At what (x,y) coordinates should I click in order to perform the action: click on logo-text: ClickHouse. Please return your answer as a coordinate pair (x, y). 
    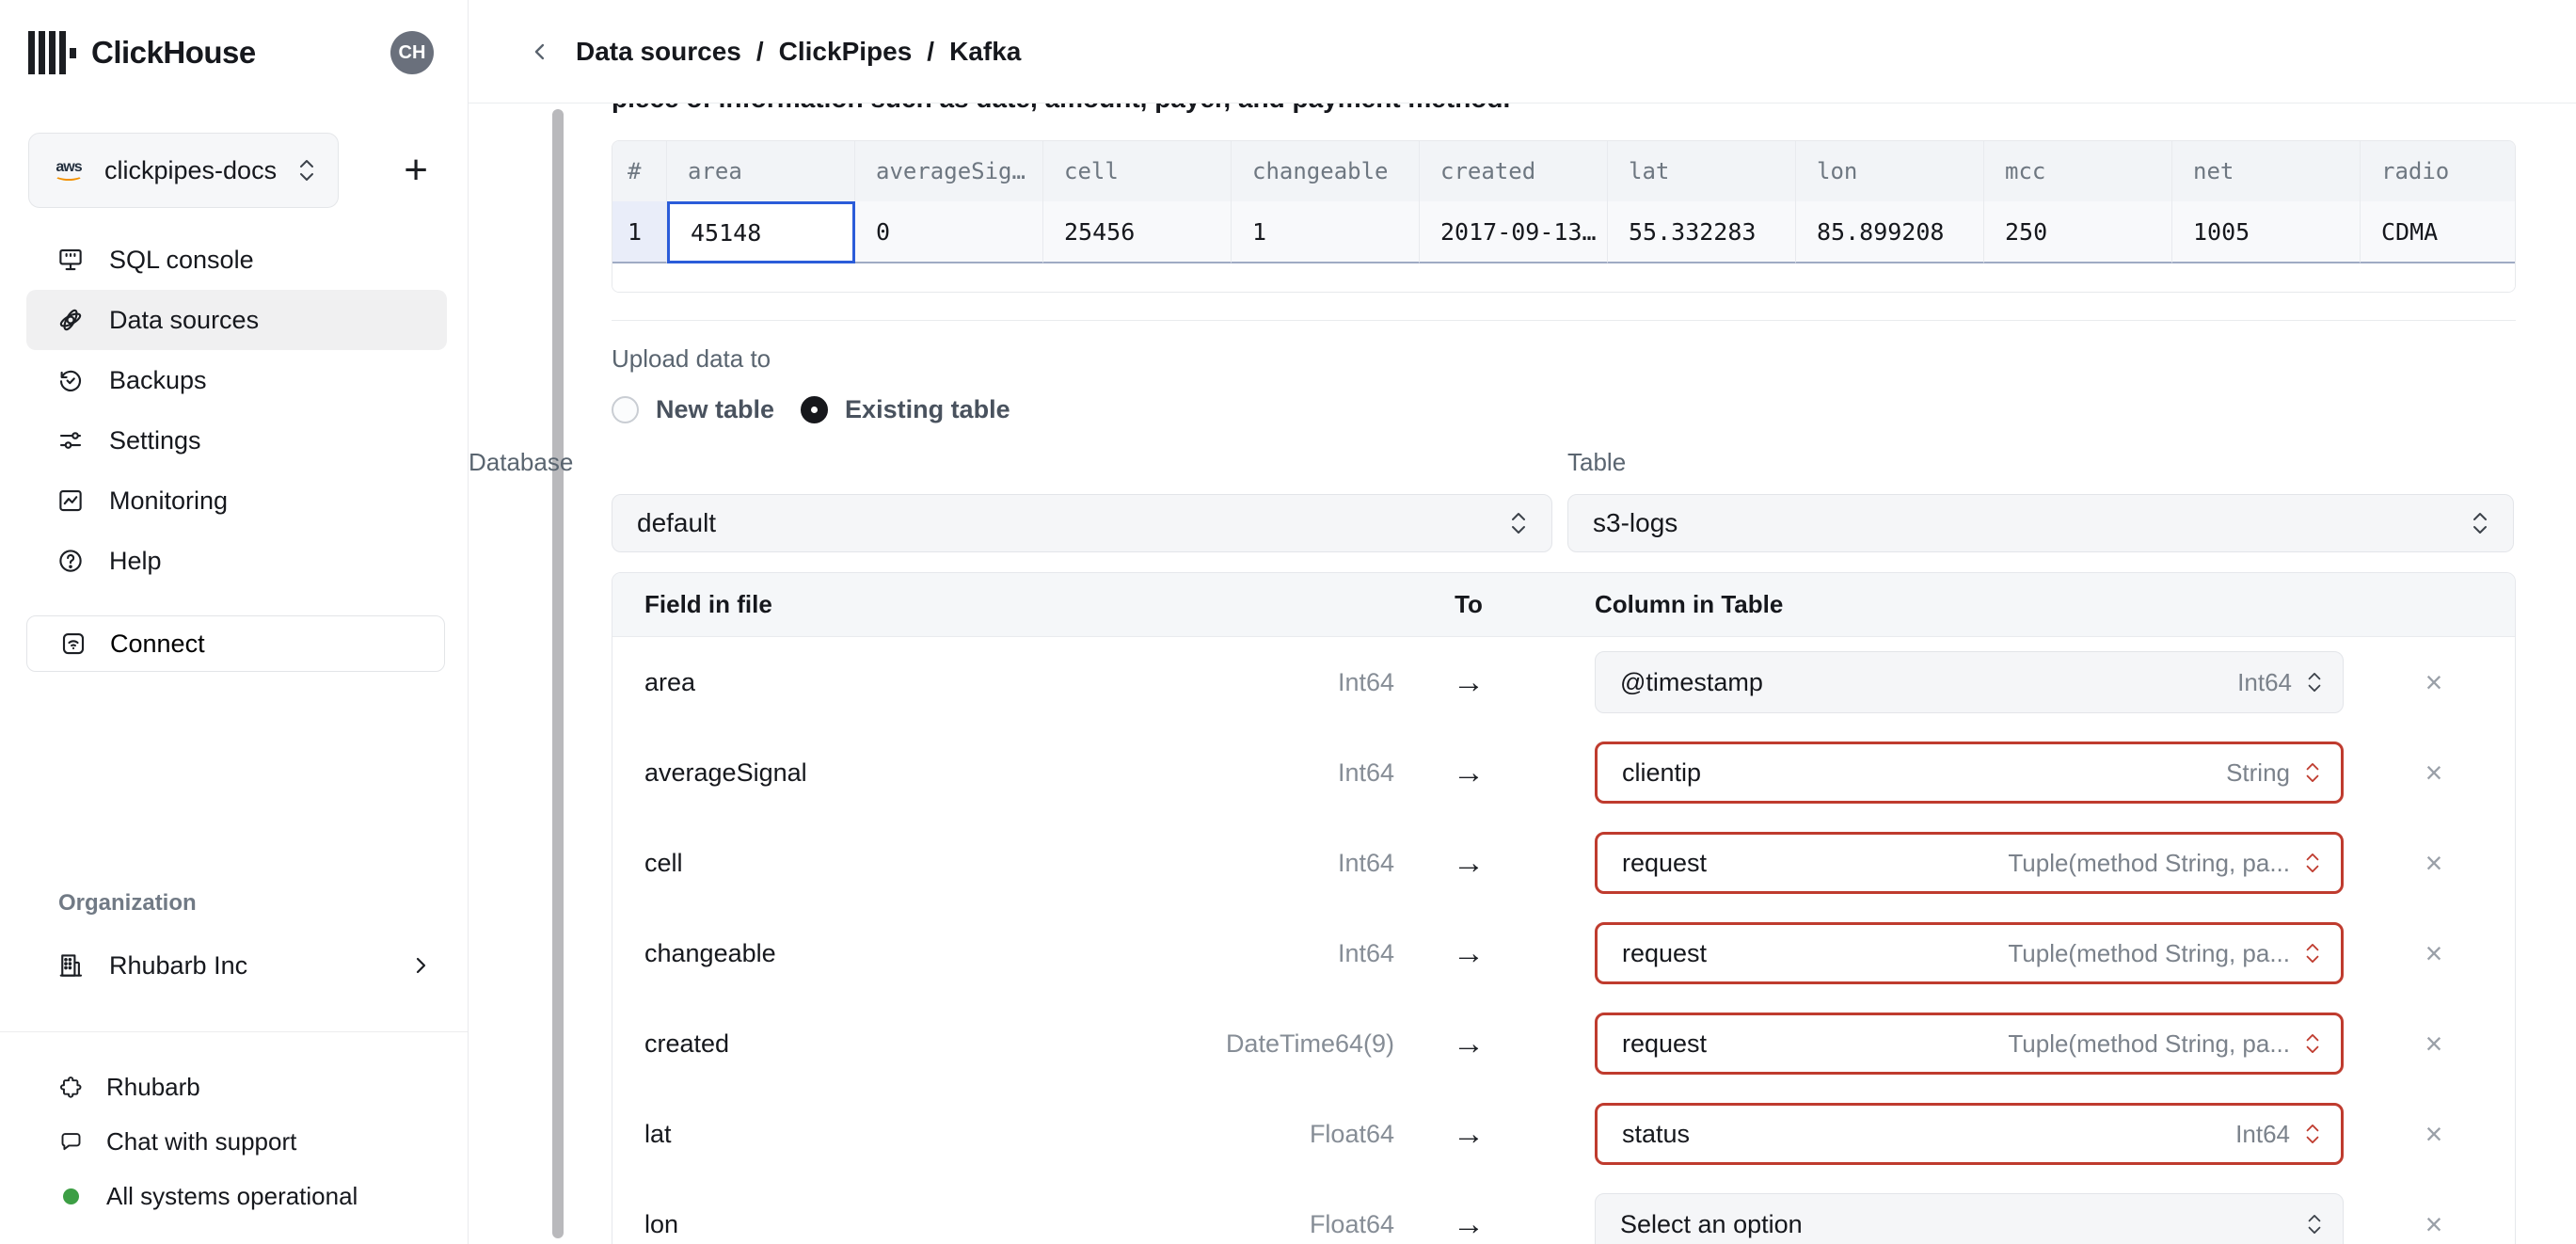
    Looking at the image, I should click on (174, 52).